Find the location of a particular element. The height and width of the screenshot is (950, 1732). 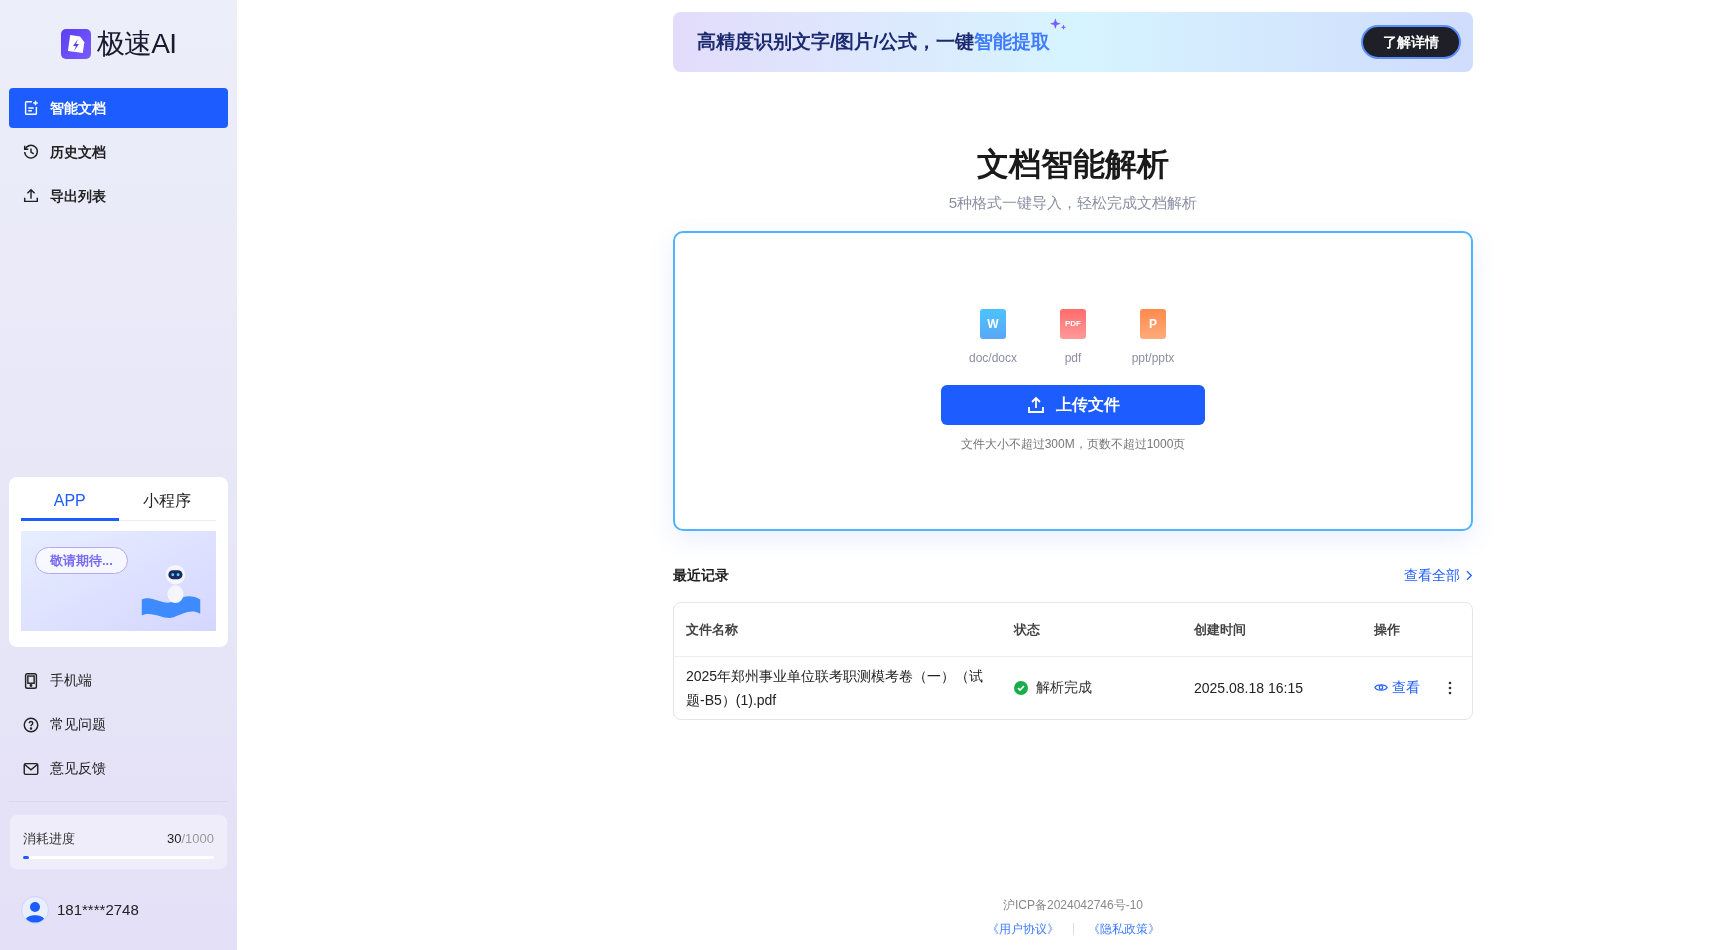

icp-text: 沪ICP备2024042746号-10 is located at coordinates (1073, 905).